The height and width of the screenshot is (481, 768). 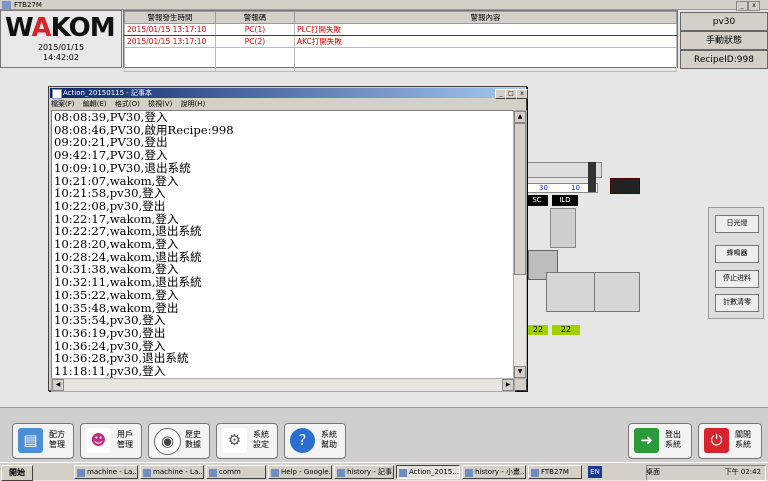 What do you see at coordinates (255, 29) in the screenshot?
I see `alarm-code: PC(1)` at bounding box center [255, 29].